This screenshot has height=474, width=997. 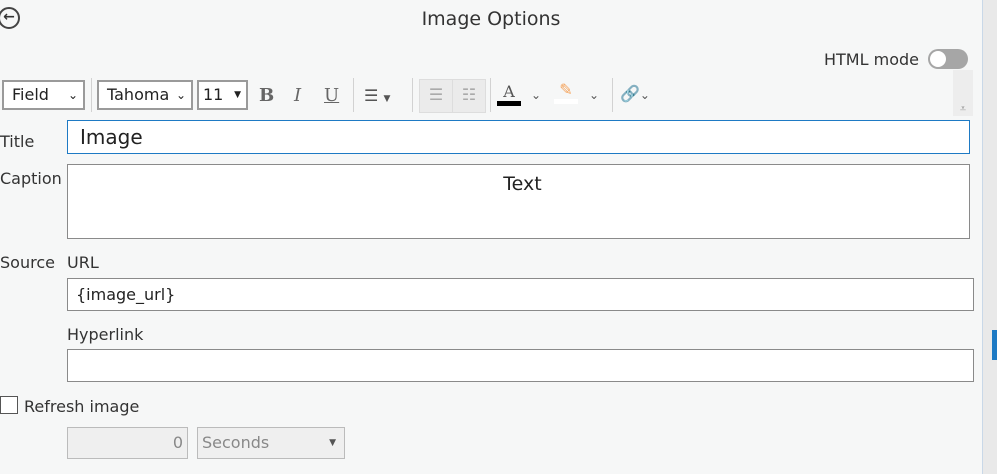 What do you see at coordinates (509, 94) in the screenshot?
I see `font-color-icon: A` at bounding box center [509, 94].